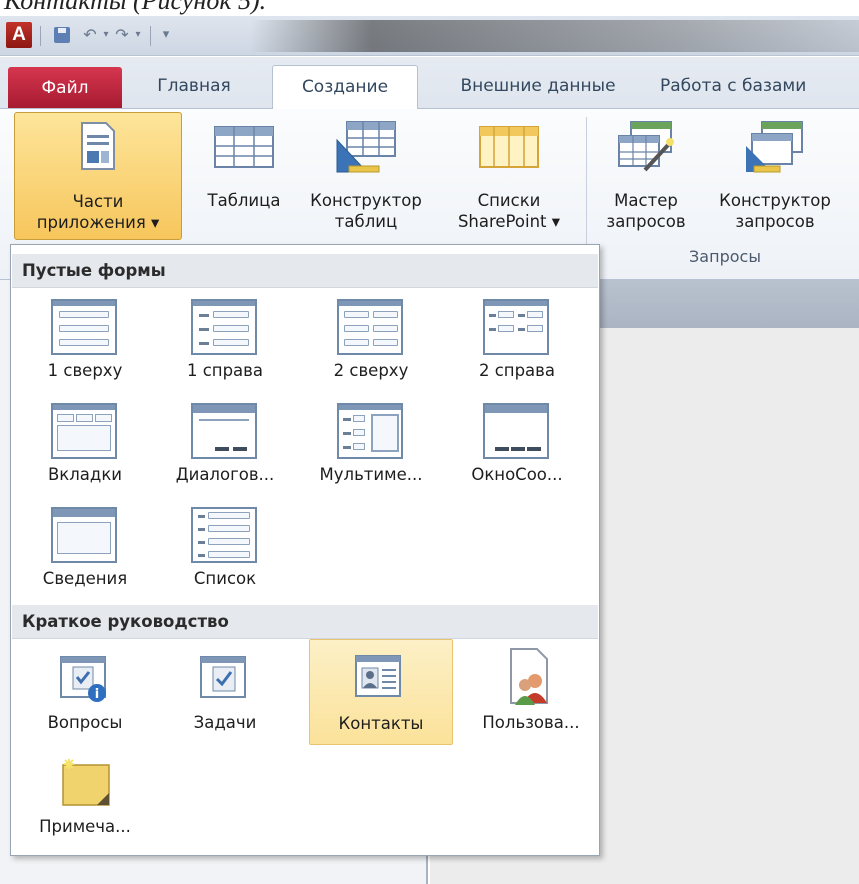 Image resolution: width=859 pixels, height=884 pixels. What do you see at coordinates (586, 191) in the screenshot?
I see `group-separator` at bounding box center [586, 191].